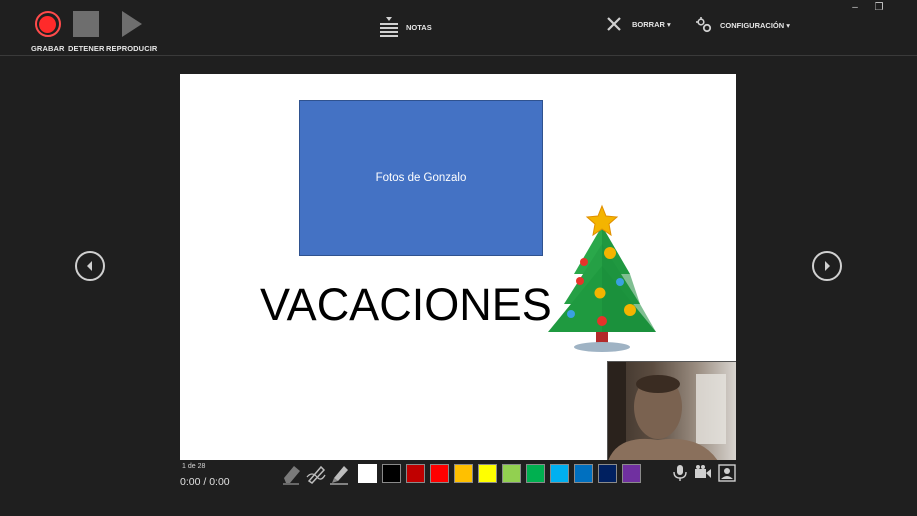 The width and height of the screenshot is (917, 516). Describe the element at coordinates (132, 48) in the screenshot. I see `play-label: REPRODUCIR` at that location.